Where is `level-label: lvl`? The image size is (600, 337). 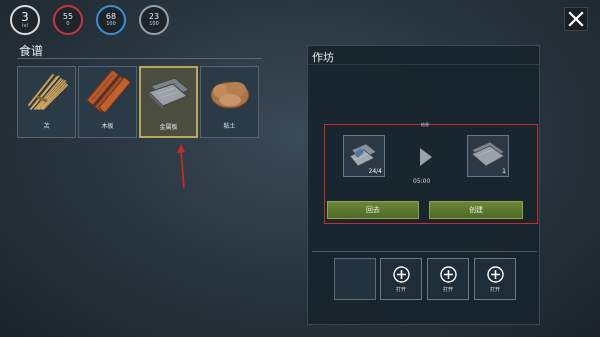 level-label: lvl is located at coordinates (25, 26).